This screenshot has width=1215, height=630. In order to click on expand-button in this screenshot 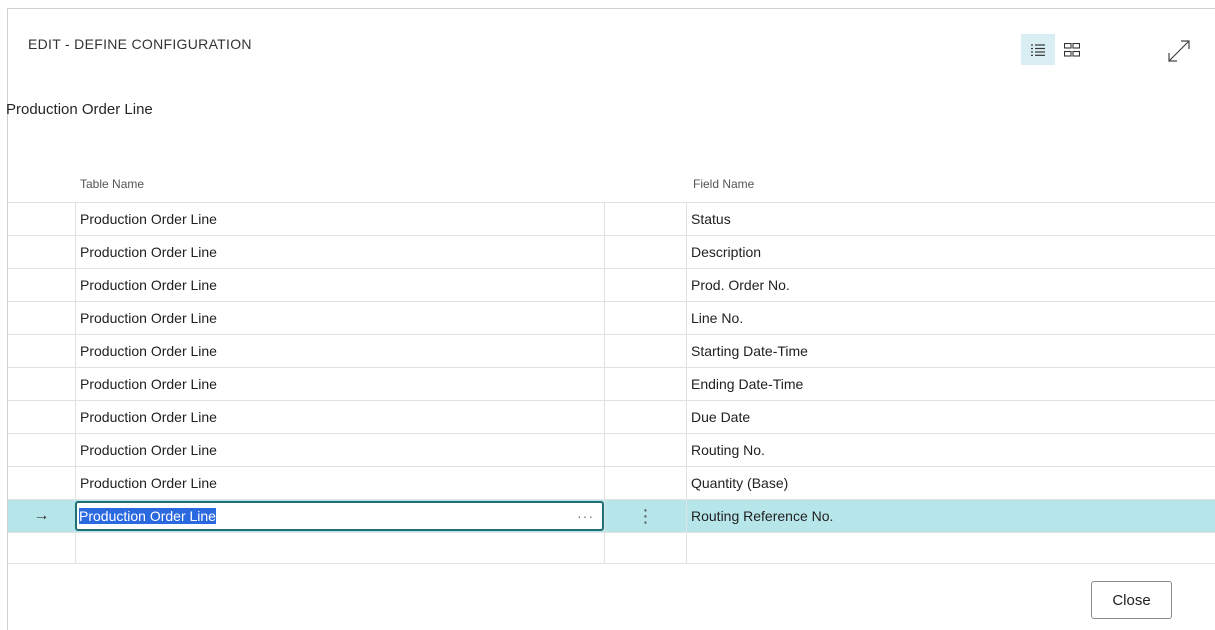, I will do `click(1179, 51)`.